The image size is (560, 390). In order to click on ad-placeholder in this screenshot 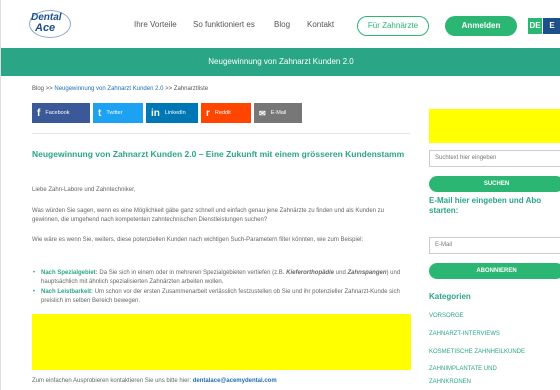, I will do `click(221, 342)`.